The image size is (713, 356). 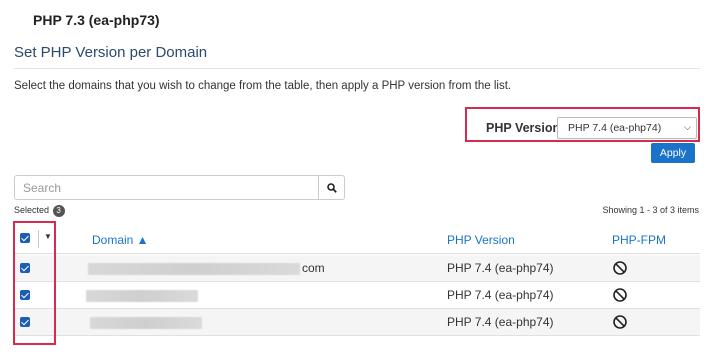 I want to click on table-header: ▼ Domain ▲ PHP Version PHP-FPM, so click(x=357, y=239).